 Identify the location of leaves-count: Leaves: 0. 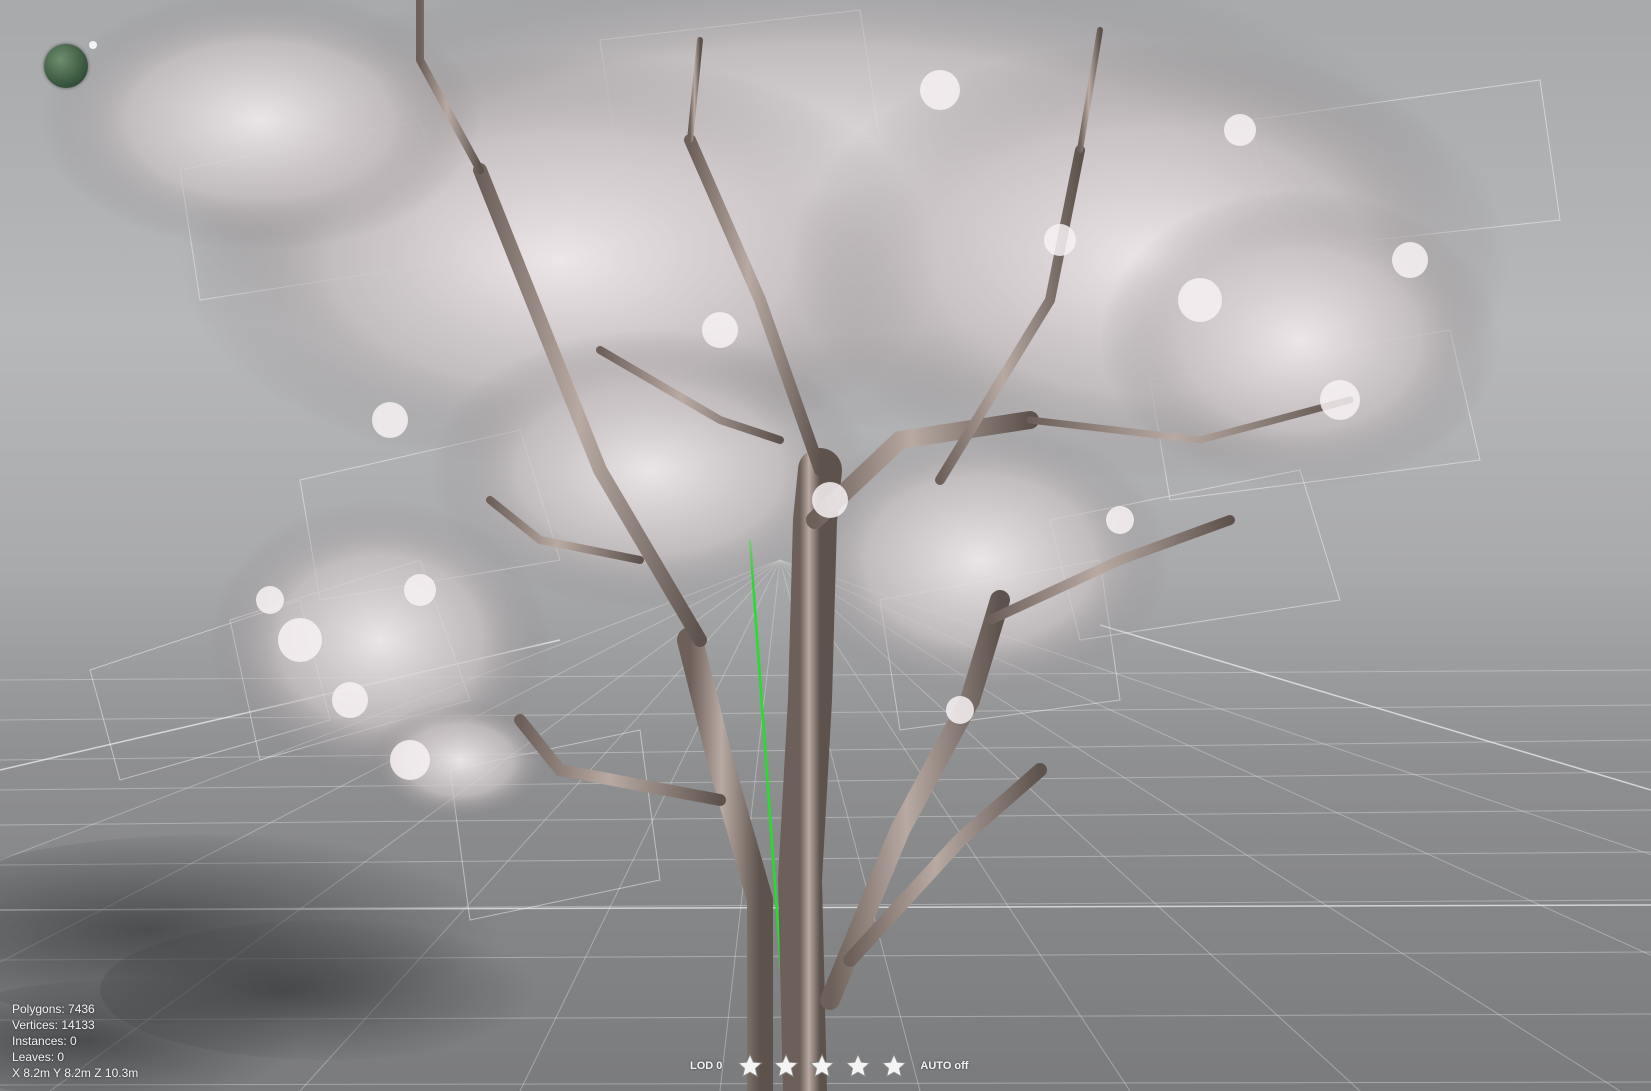
(38, 1057).